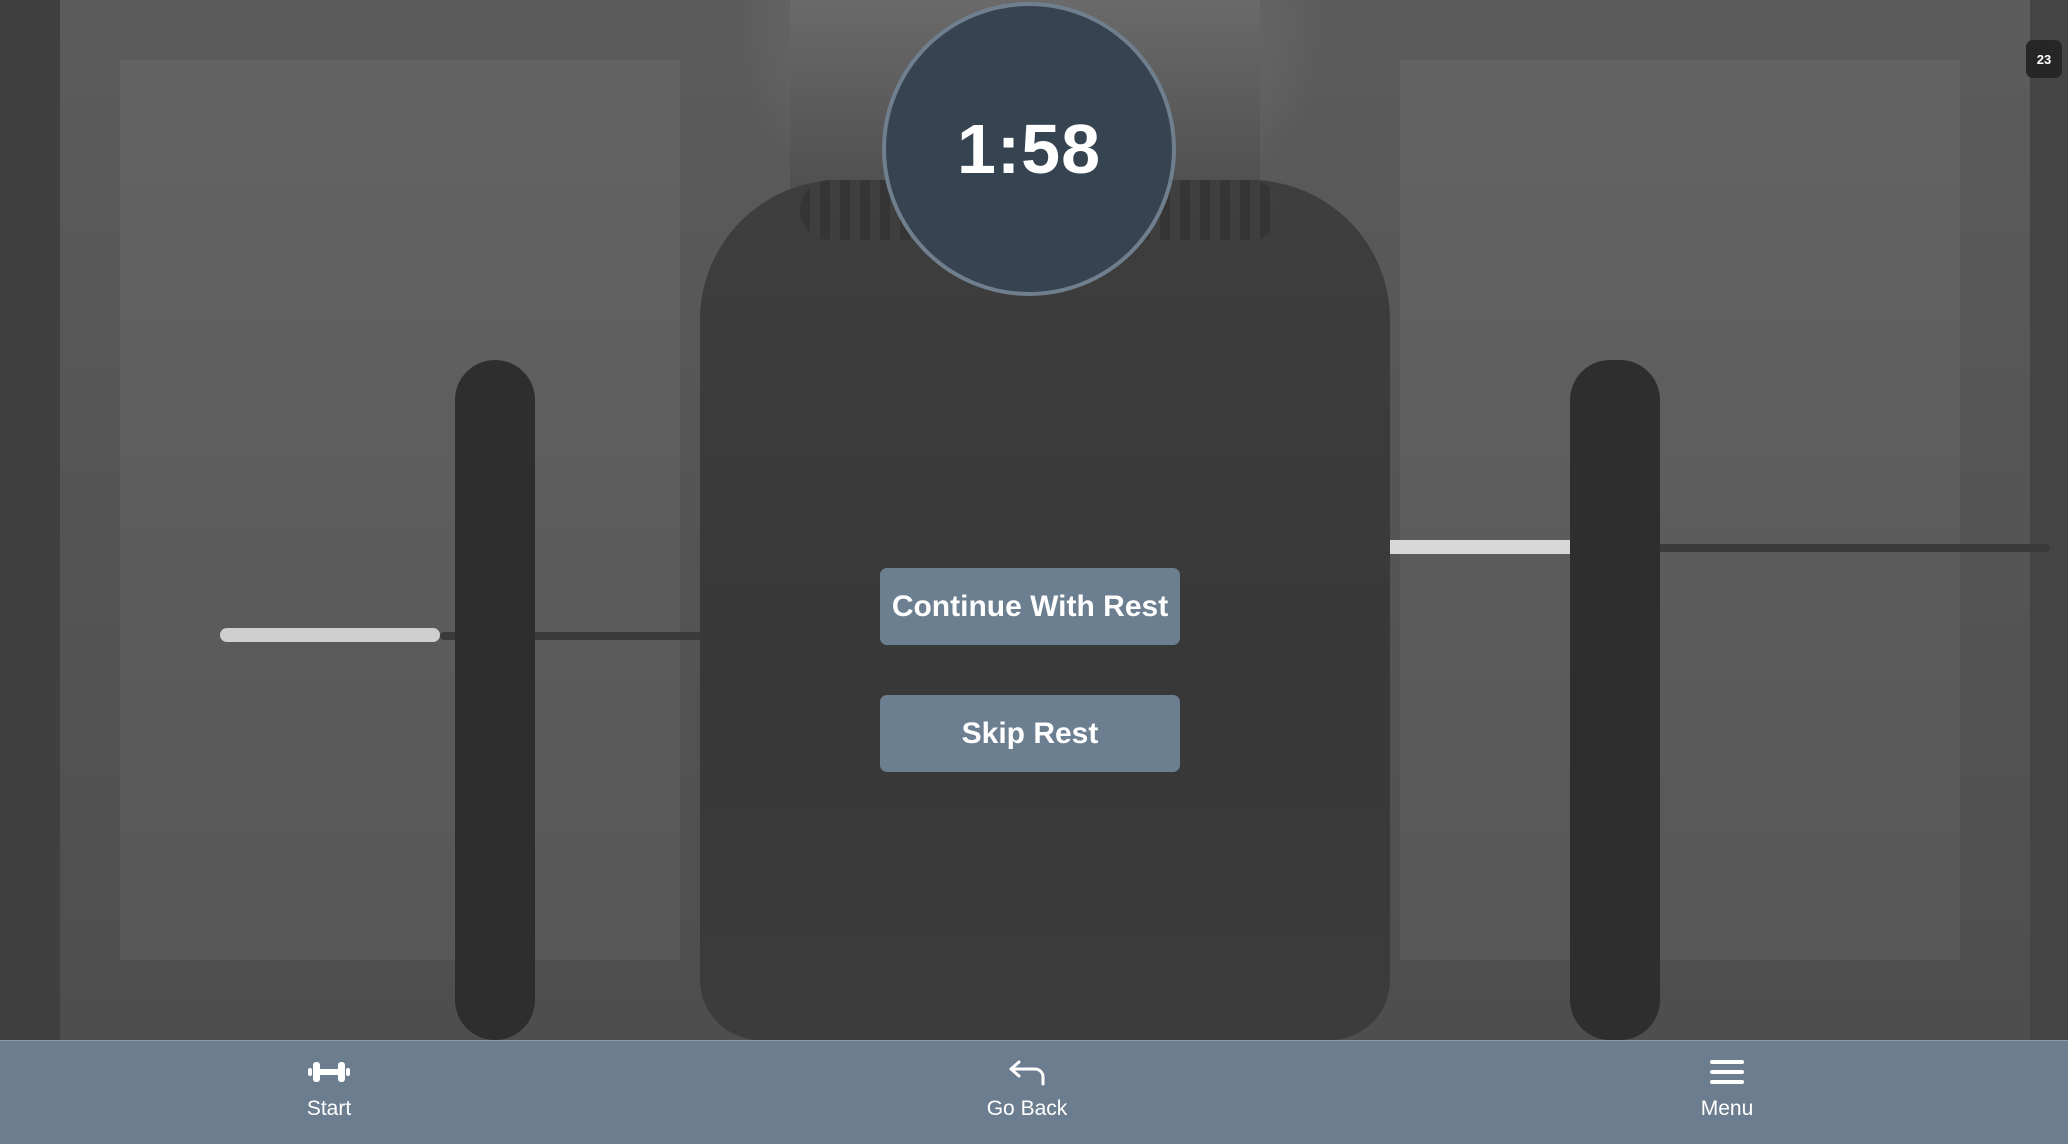 This screenshot has height=1144, width=2068. I want to click on dumbbell-icon, so click(329, 1072).